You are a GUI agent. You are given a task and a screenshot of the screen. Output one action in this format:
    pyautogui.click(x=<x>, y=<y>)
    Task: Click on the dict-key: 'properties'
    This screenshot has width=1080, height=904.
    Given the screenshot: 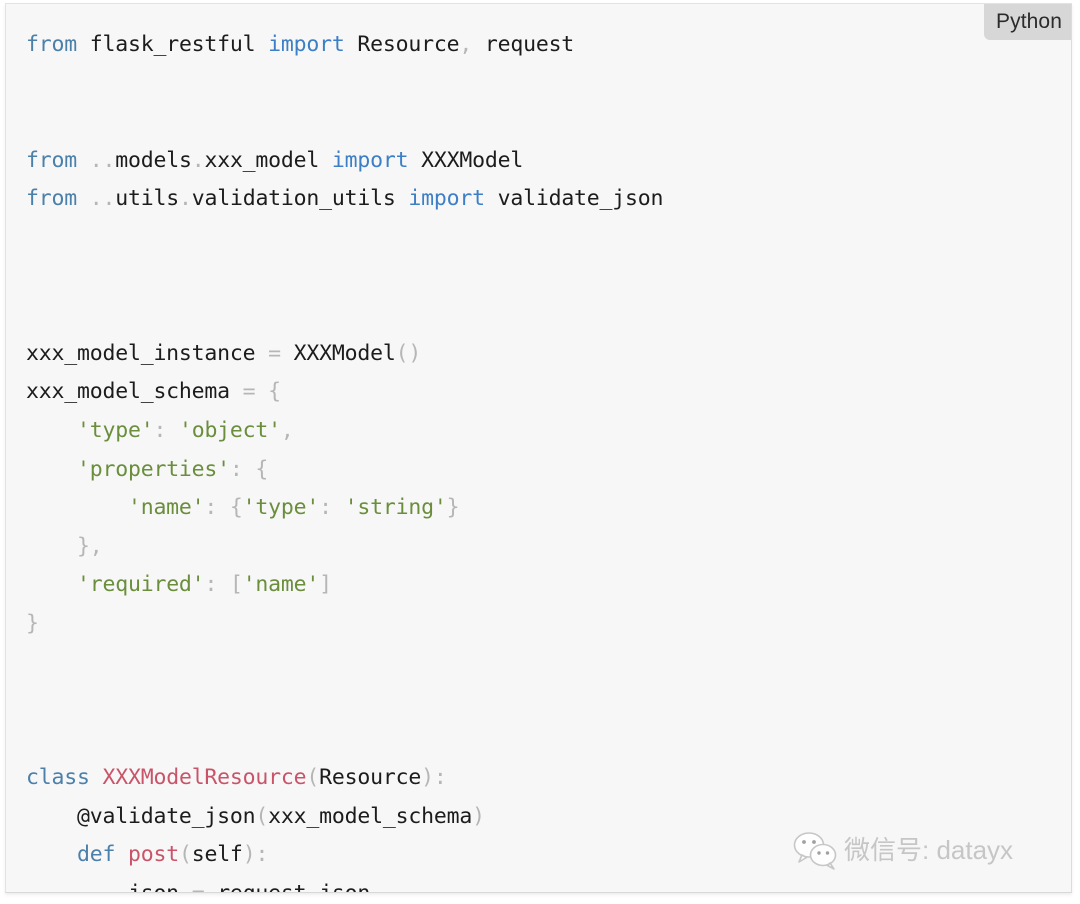 What is the action you would take?
    pyautogui.click(x=153, y=469)
    